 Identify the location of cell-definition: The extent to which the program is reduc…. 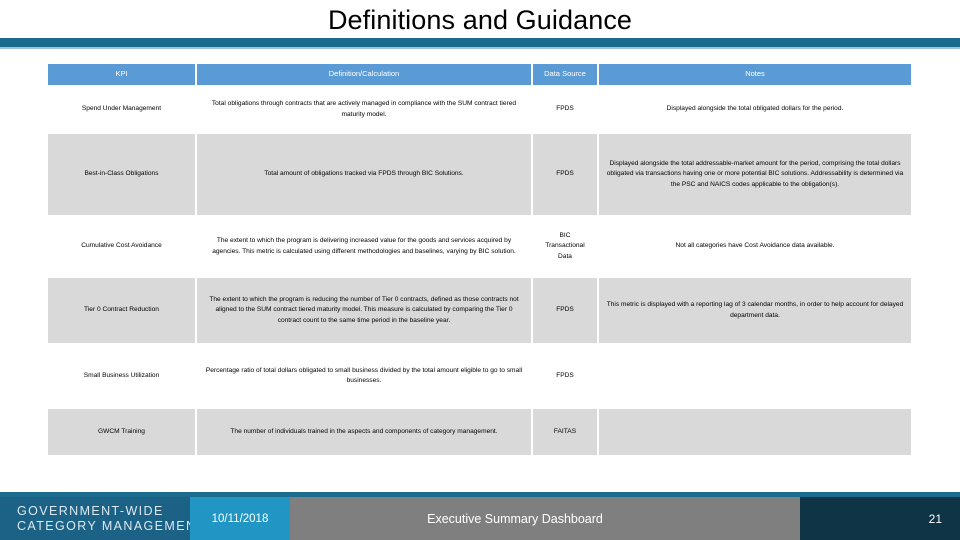
(364, 310).